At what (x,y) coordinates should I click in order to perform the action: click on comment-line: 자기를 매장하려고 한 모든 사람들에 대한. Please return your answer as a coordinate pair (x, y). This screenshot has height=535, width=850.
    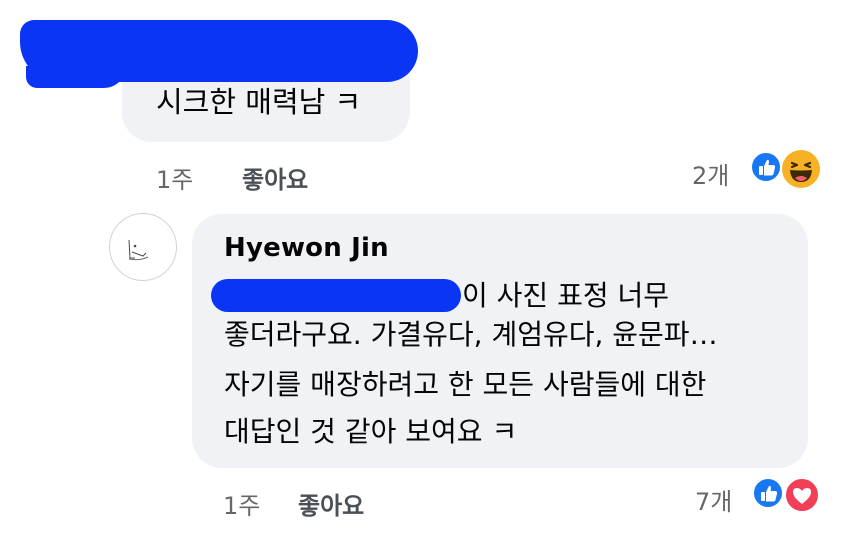
    Looking at the image, I should click on (465, 384).